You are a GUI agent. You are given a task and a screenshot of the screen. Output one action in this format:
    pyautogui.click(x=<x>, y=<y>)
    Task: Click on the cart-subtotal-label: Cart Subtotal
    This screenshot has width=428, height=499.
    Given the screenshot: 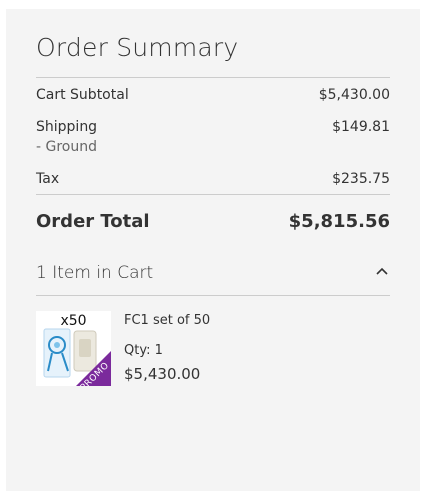 What is the action you would take?
    pyautogui.click(x=82, y=95)
    